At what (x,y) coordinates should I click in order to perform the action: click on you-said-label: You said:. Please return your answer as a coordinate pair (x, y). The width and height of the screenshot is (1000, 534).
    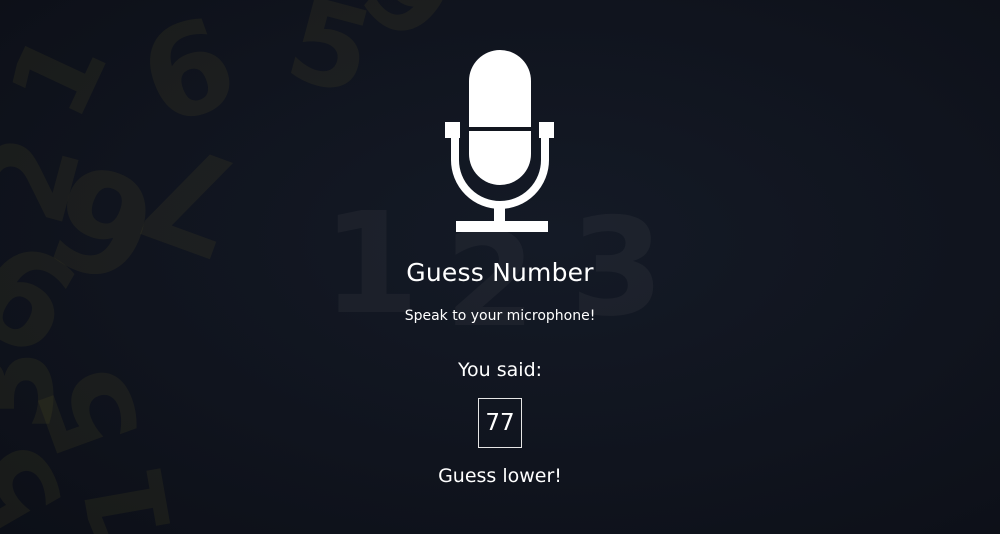
    Looking at the image, I should click on (500, 370).